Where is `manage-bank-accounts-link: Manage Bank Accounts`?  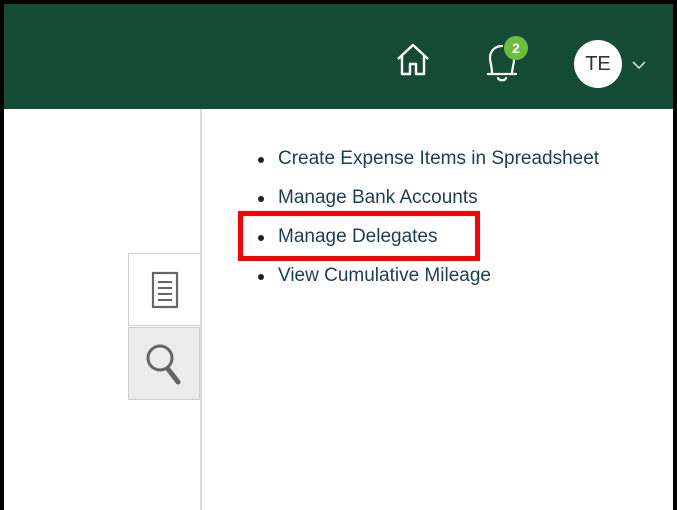 manage-bank-accounts-link: Manage Bank Accounts is located at coordinates (378, 197).